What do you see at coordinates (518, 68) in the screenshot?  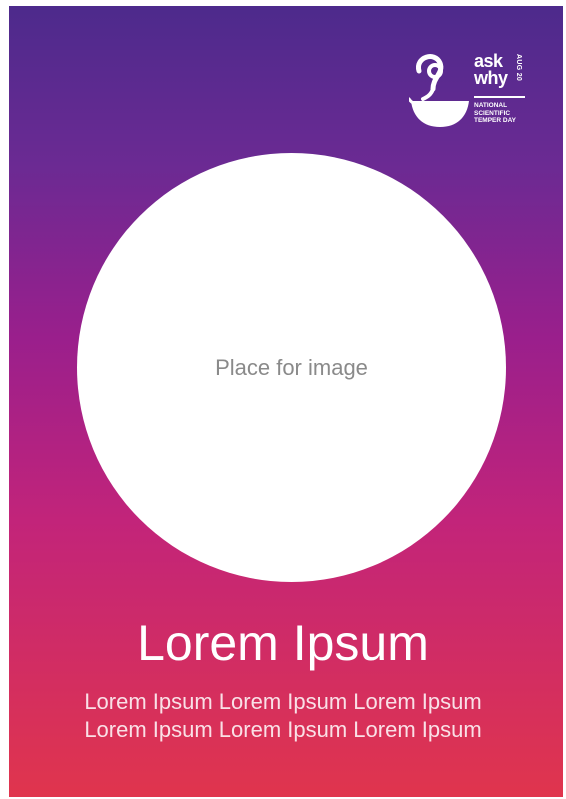 I see `logo-date: AUG 20` at bounding box center [518, 68].